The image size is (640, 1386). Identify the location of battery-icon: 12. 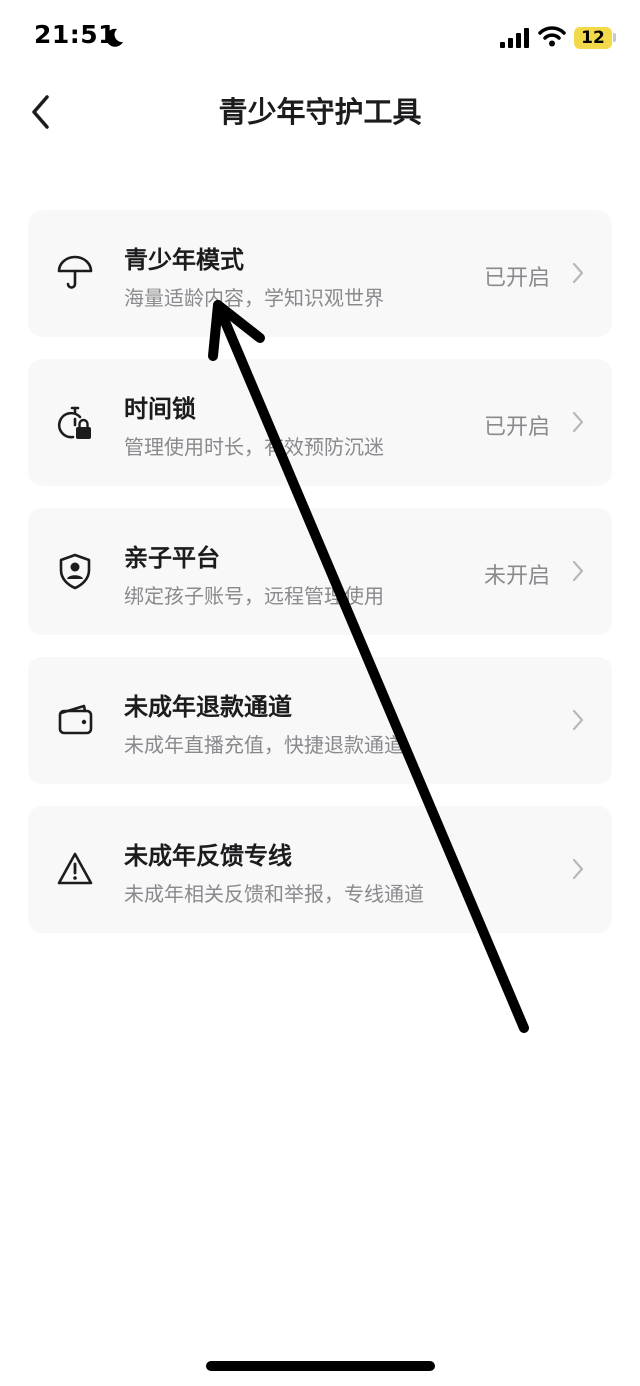
(593, 38).